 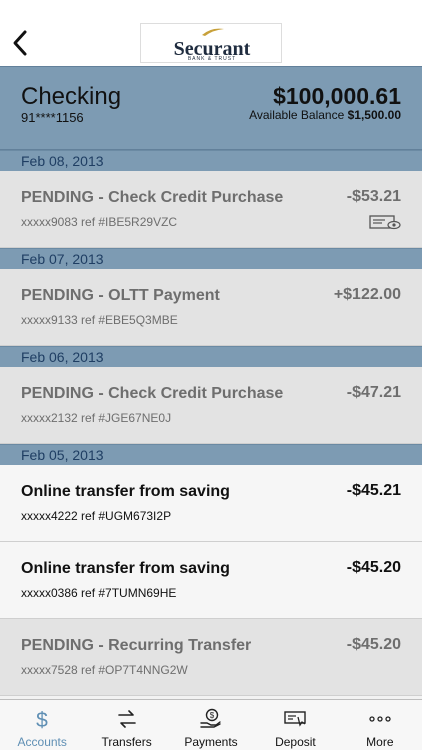 What do you see at coordinates (373, 392) in the screenshot?
I see `transaction-amount: -$47.21` at bounding box center [373, 392].